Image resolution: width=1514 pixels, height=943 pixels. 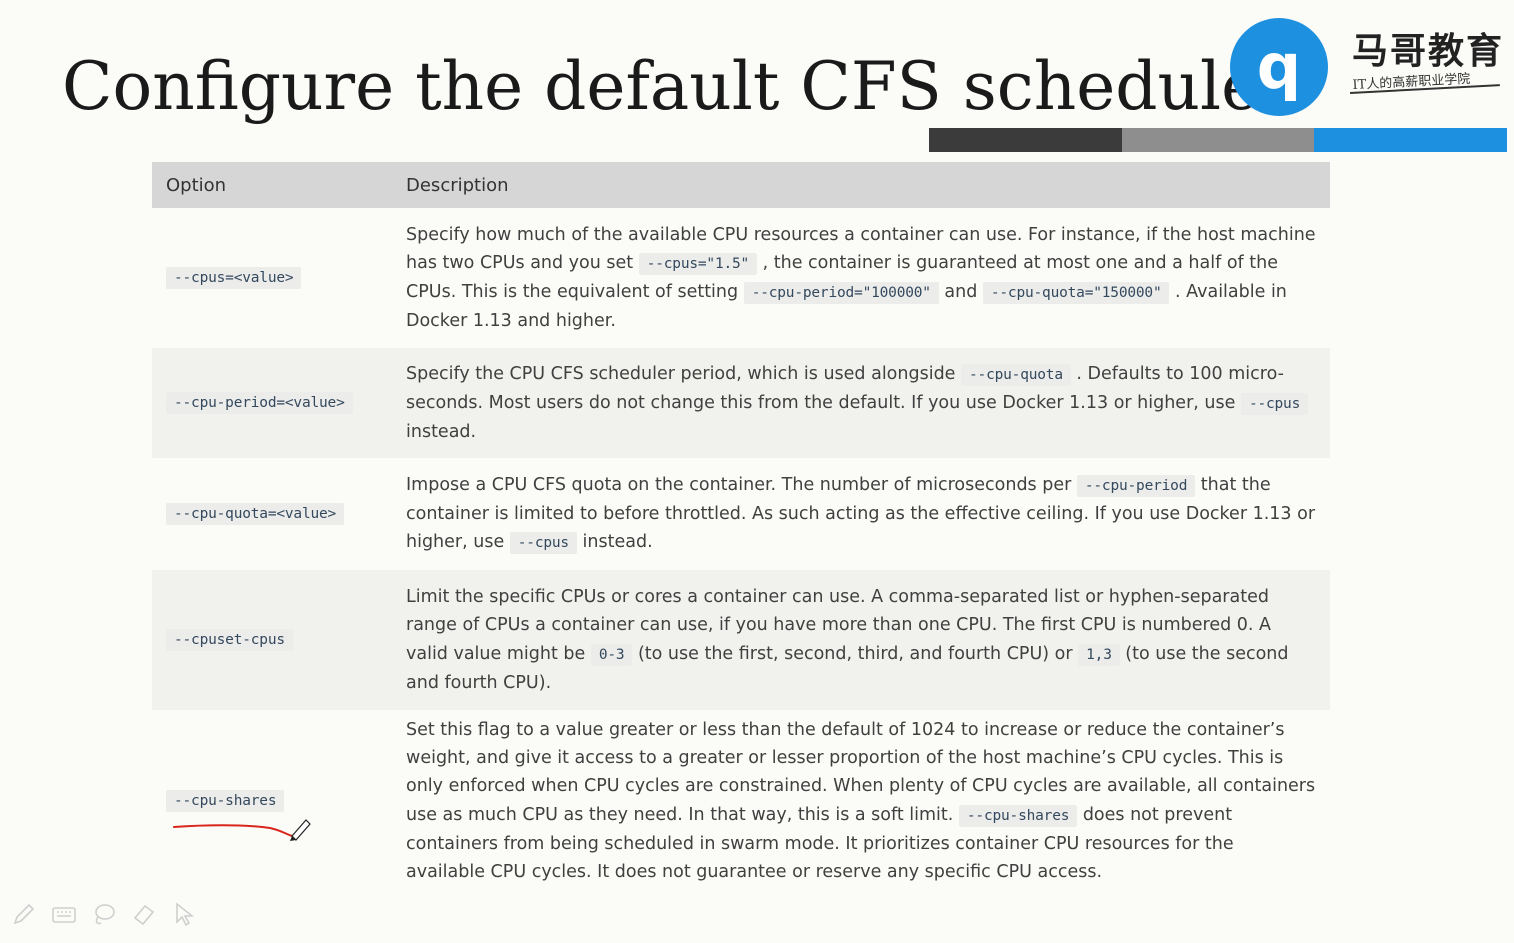 I want to click on annotation-toolbar, so click(x=104, y=914).